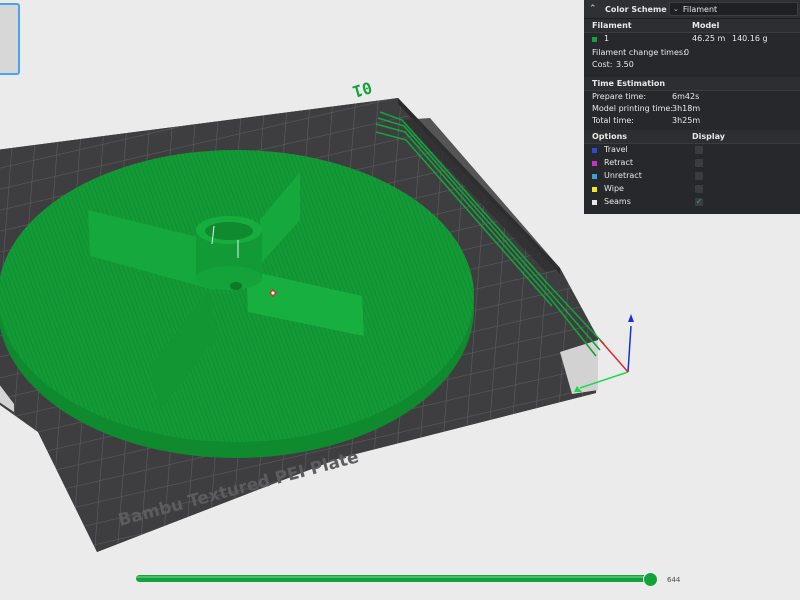 The width and height of the screenshot is (800, 600). I want to click on color-scheme-select: ⌄ Filament, so click(733, 9).